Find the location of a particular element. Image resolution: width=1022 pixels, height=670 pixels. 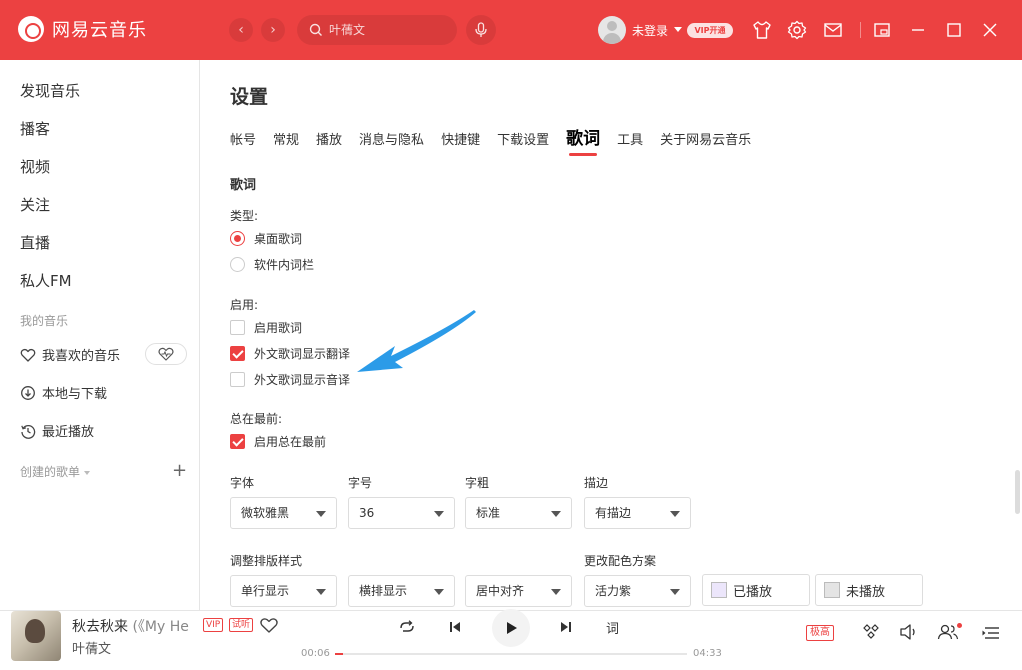

always-on-top-label: 总在最前: is located at coordinates (256, 419).